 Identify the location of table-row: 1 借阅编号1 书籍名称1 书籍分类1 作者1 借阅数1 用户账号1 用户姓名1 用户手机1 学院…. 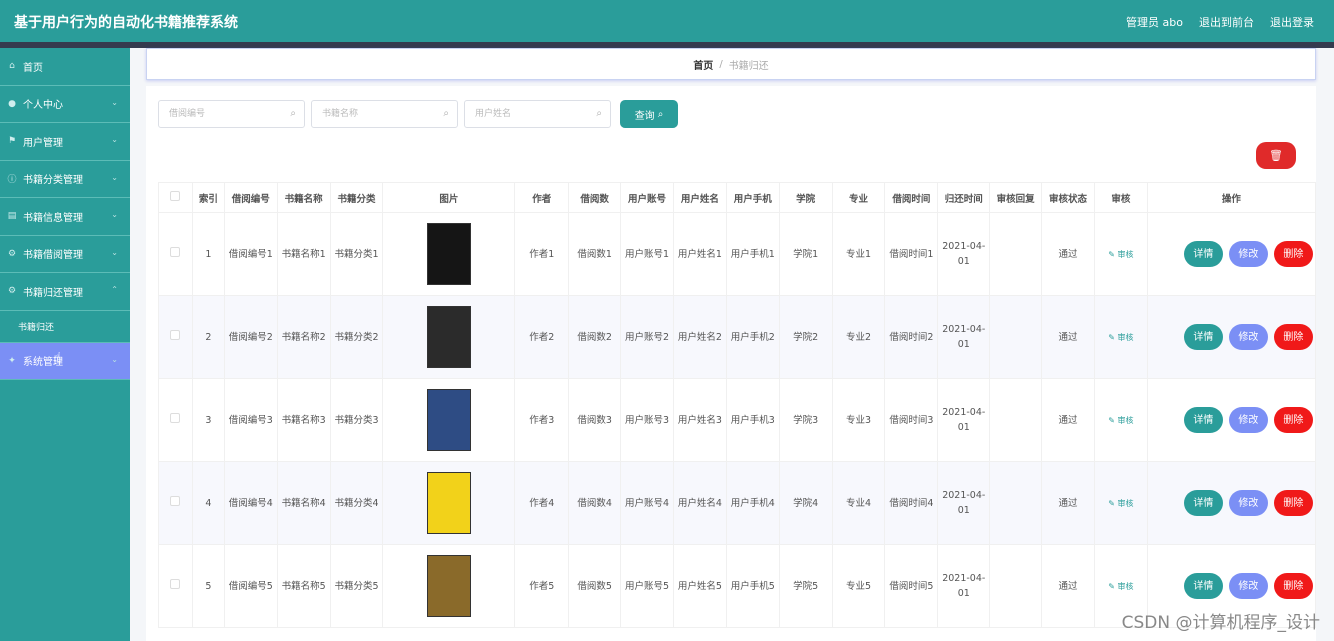
(737, 254).